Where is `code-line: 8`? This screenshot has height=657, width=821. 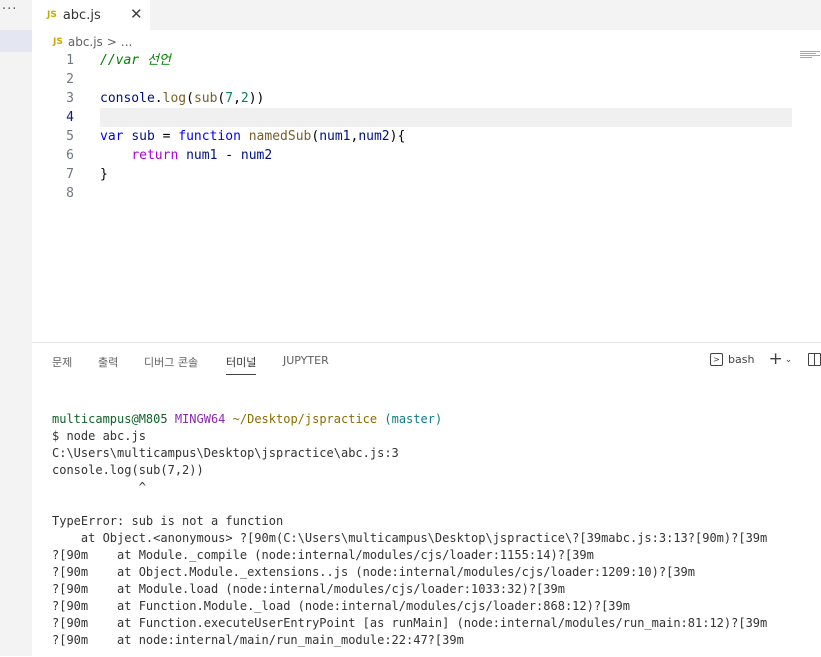 code-line: 8 is located at coordinates (426, 193).